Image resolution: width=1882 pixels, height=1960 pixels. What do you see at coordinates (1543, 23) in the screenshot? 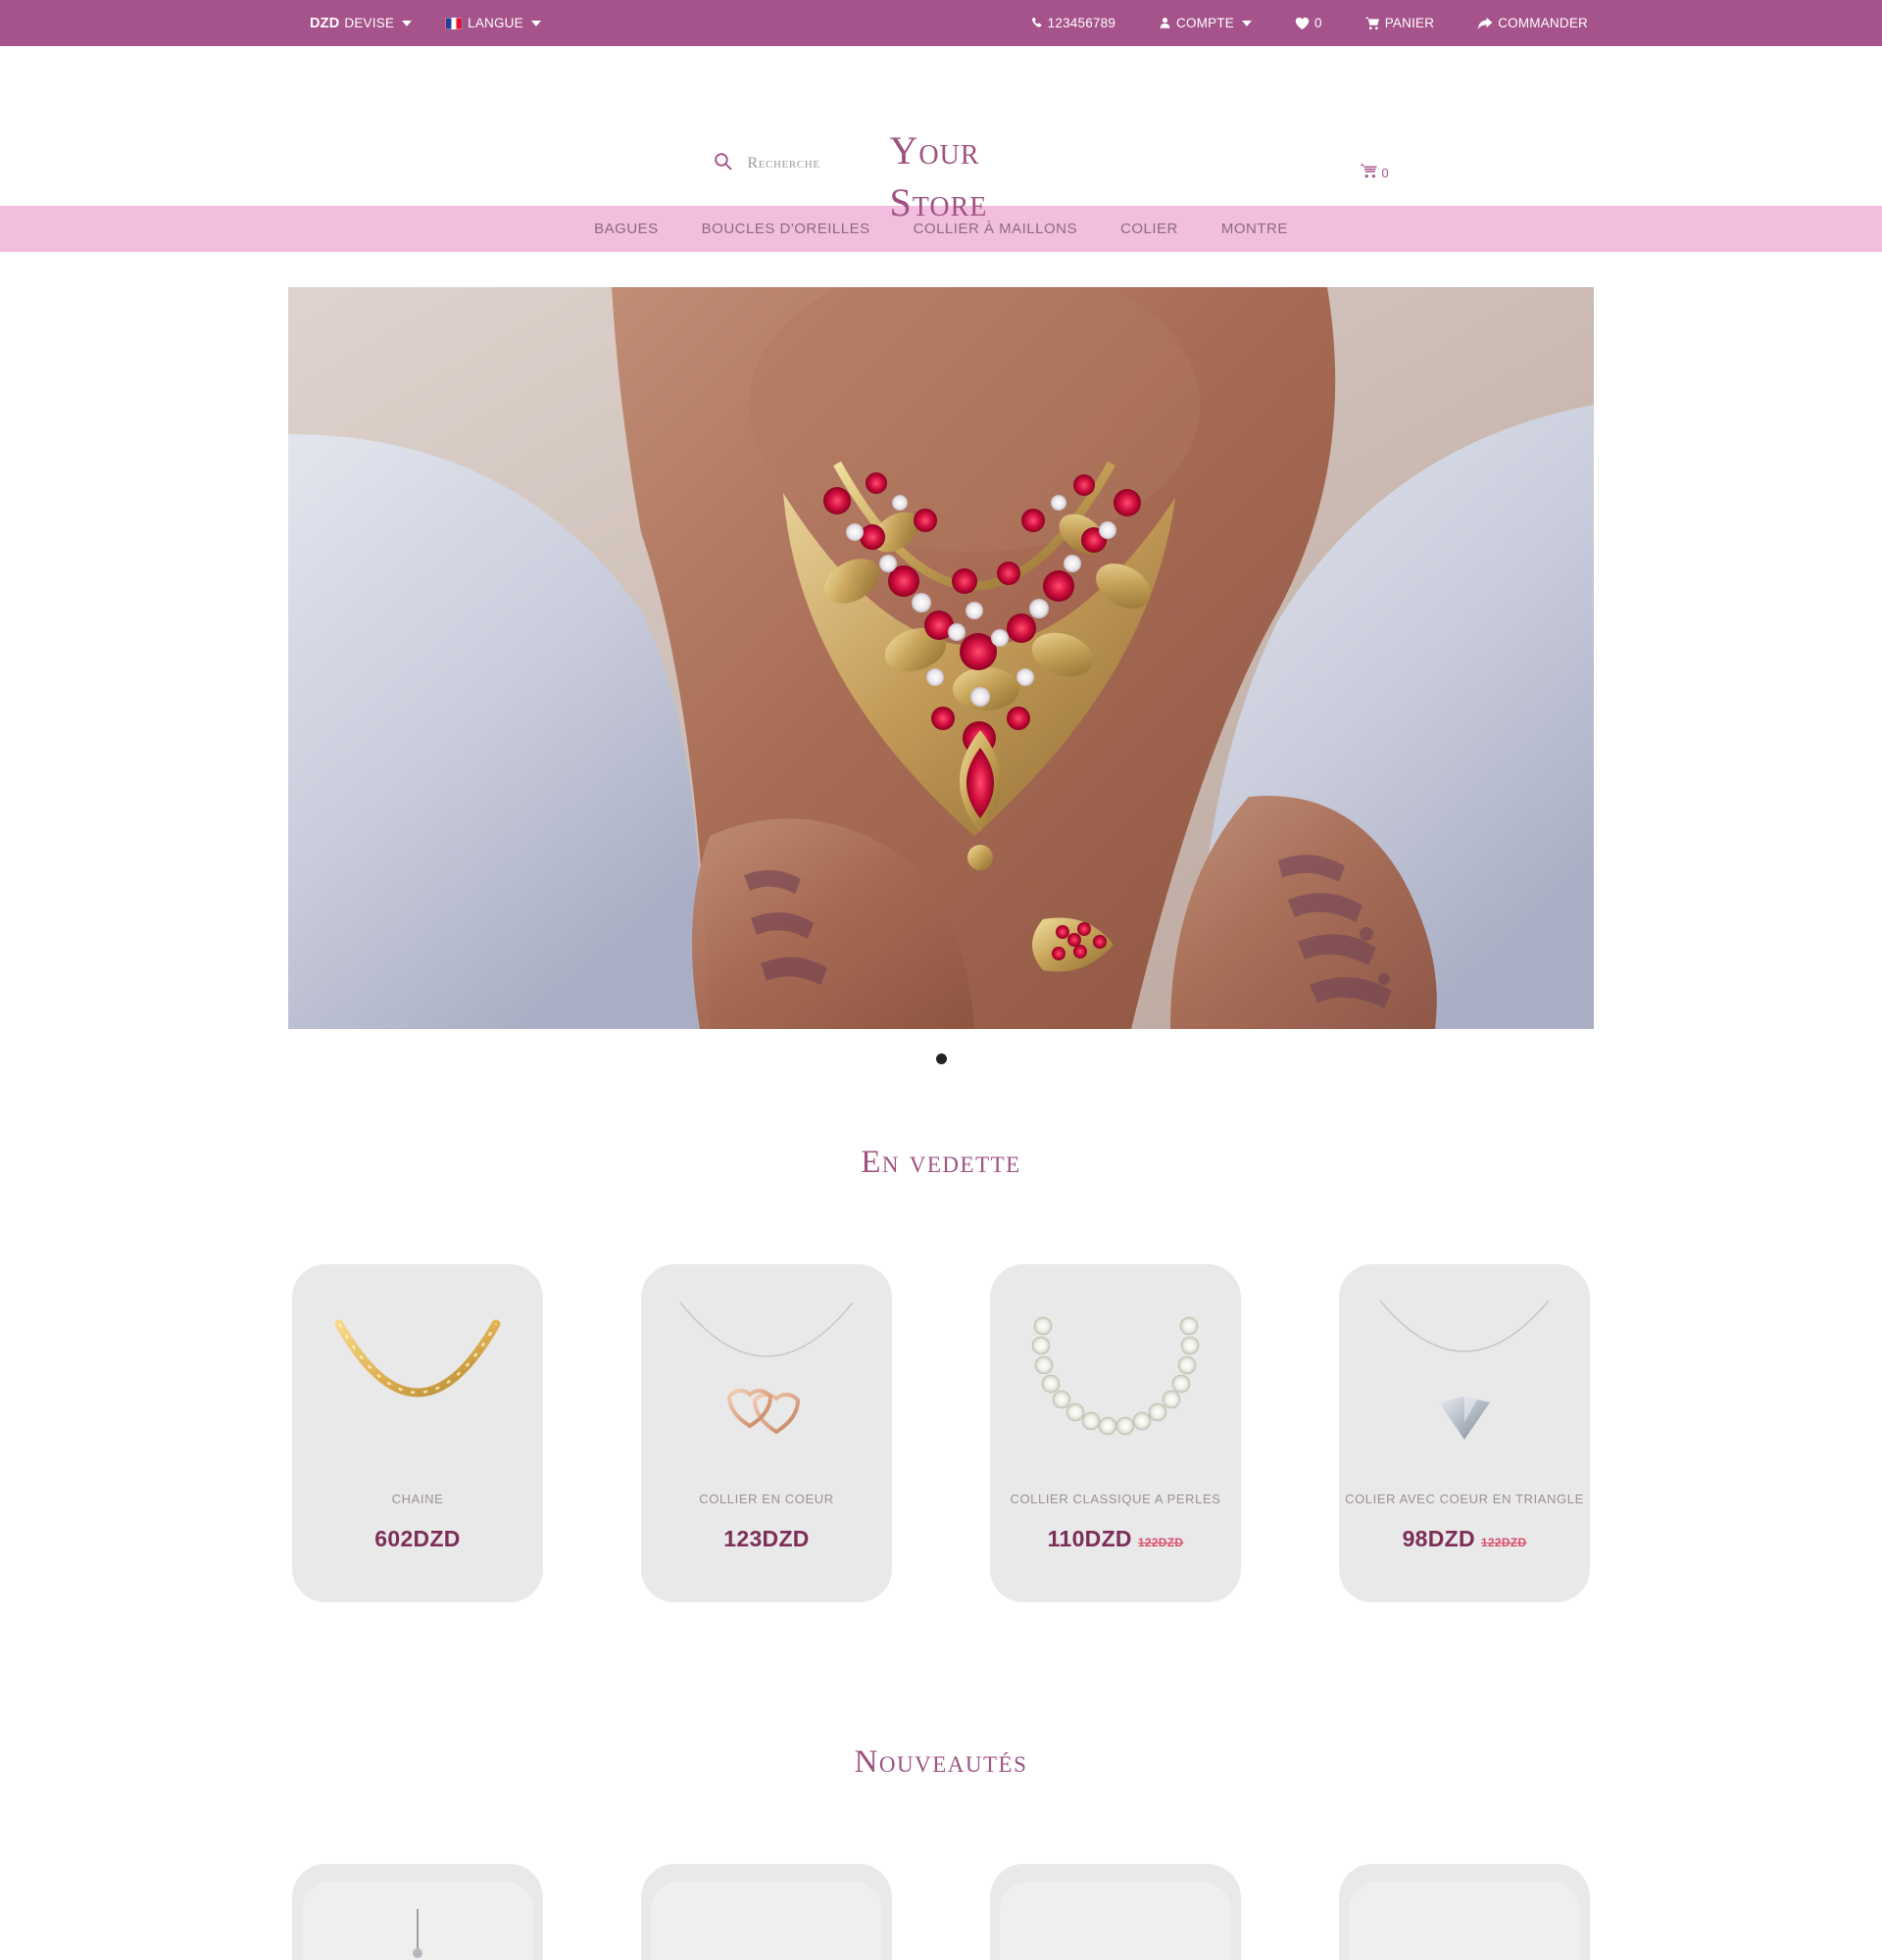
I see `checkout-label: COMMANDER` at bounding box center [1543, 23].